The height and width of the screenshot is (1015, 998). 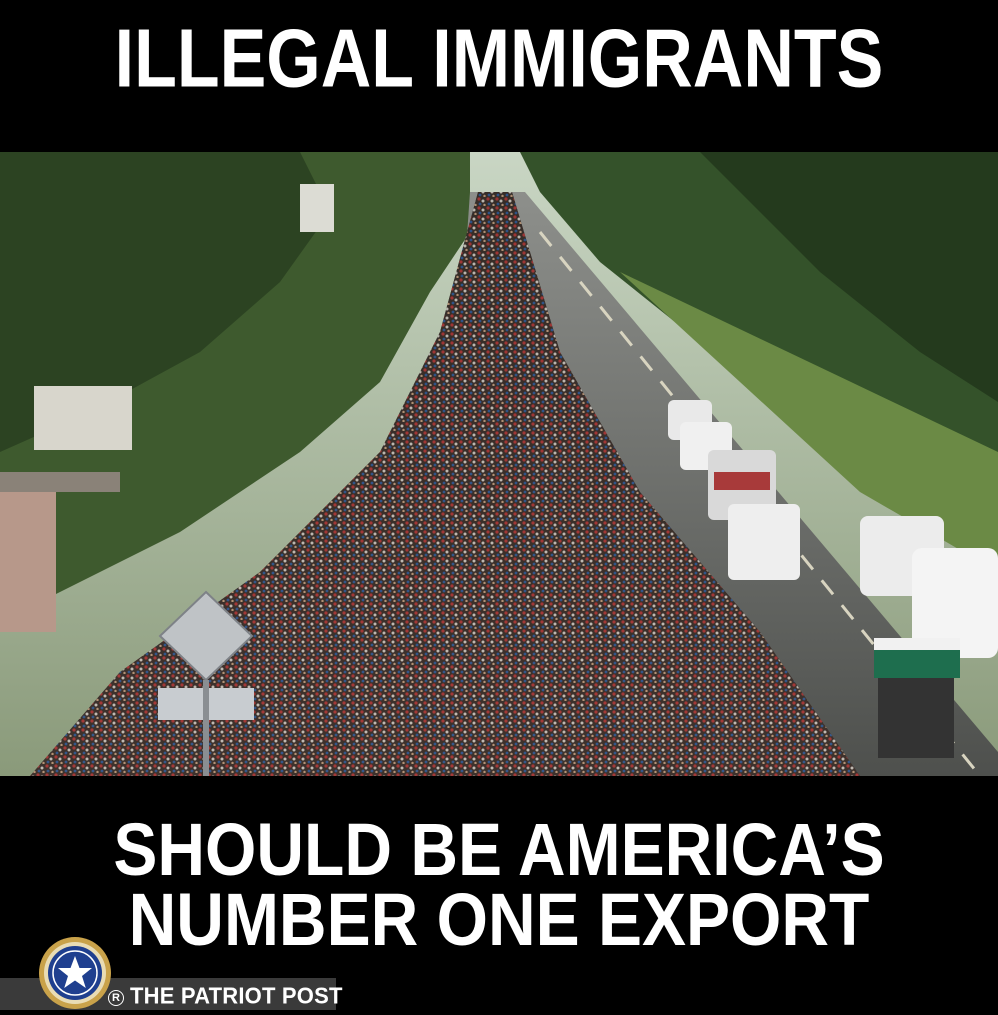 I want to click on top-text-band: ILLEGAL IMMIGRANTS, so click(x=499, y=76).